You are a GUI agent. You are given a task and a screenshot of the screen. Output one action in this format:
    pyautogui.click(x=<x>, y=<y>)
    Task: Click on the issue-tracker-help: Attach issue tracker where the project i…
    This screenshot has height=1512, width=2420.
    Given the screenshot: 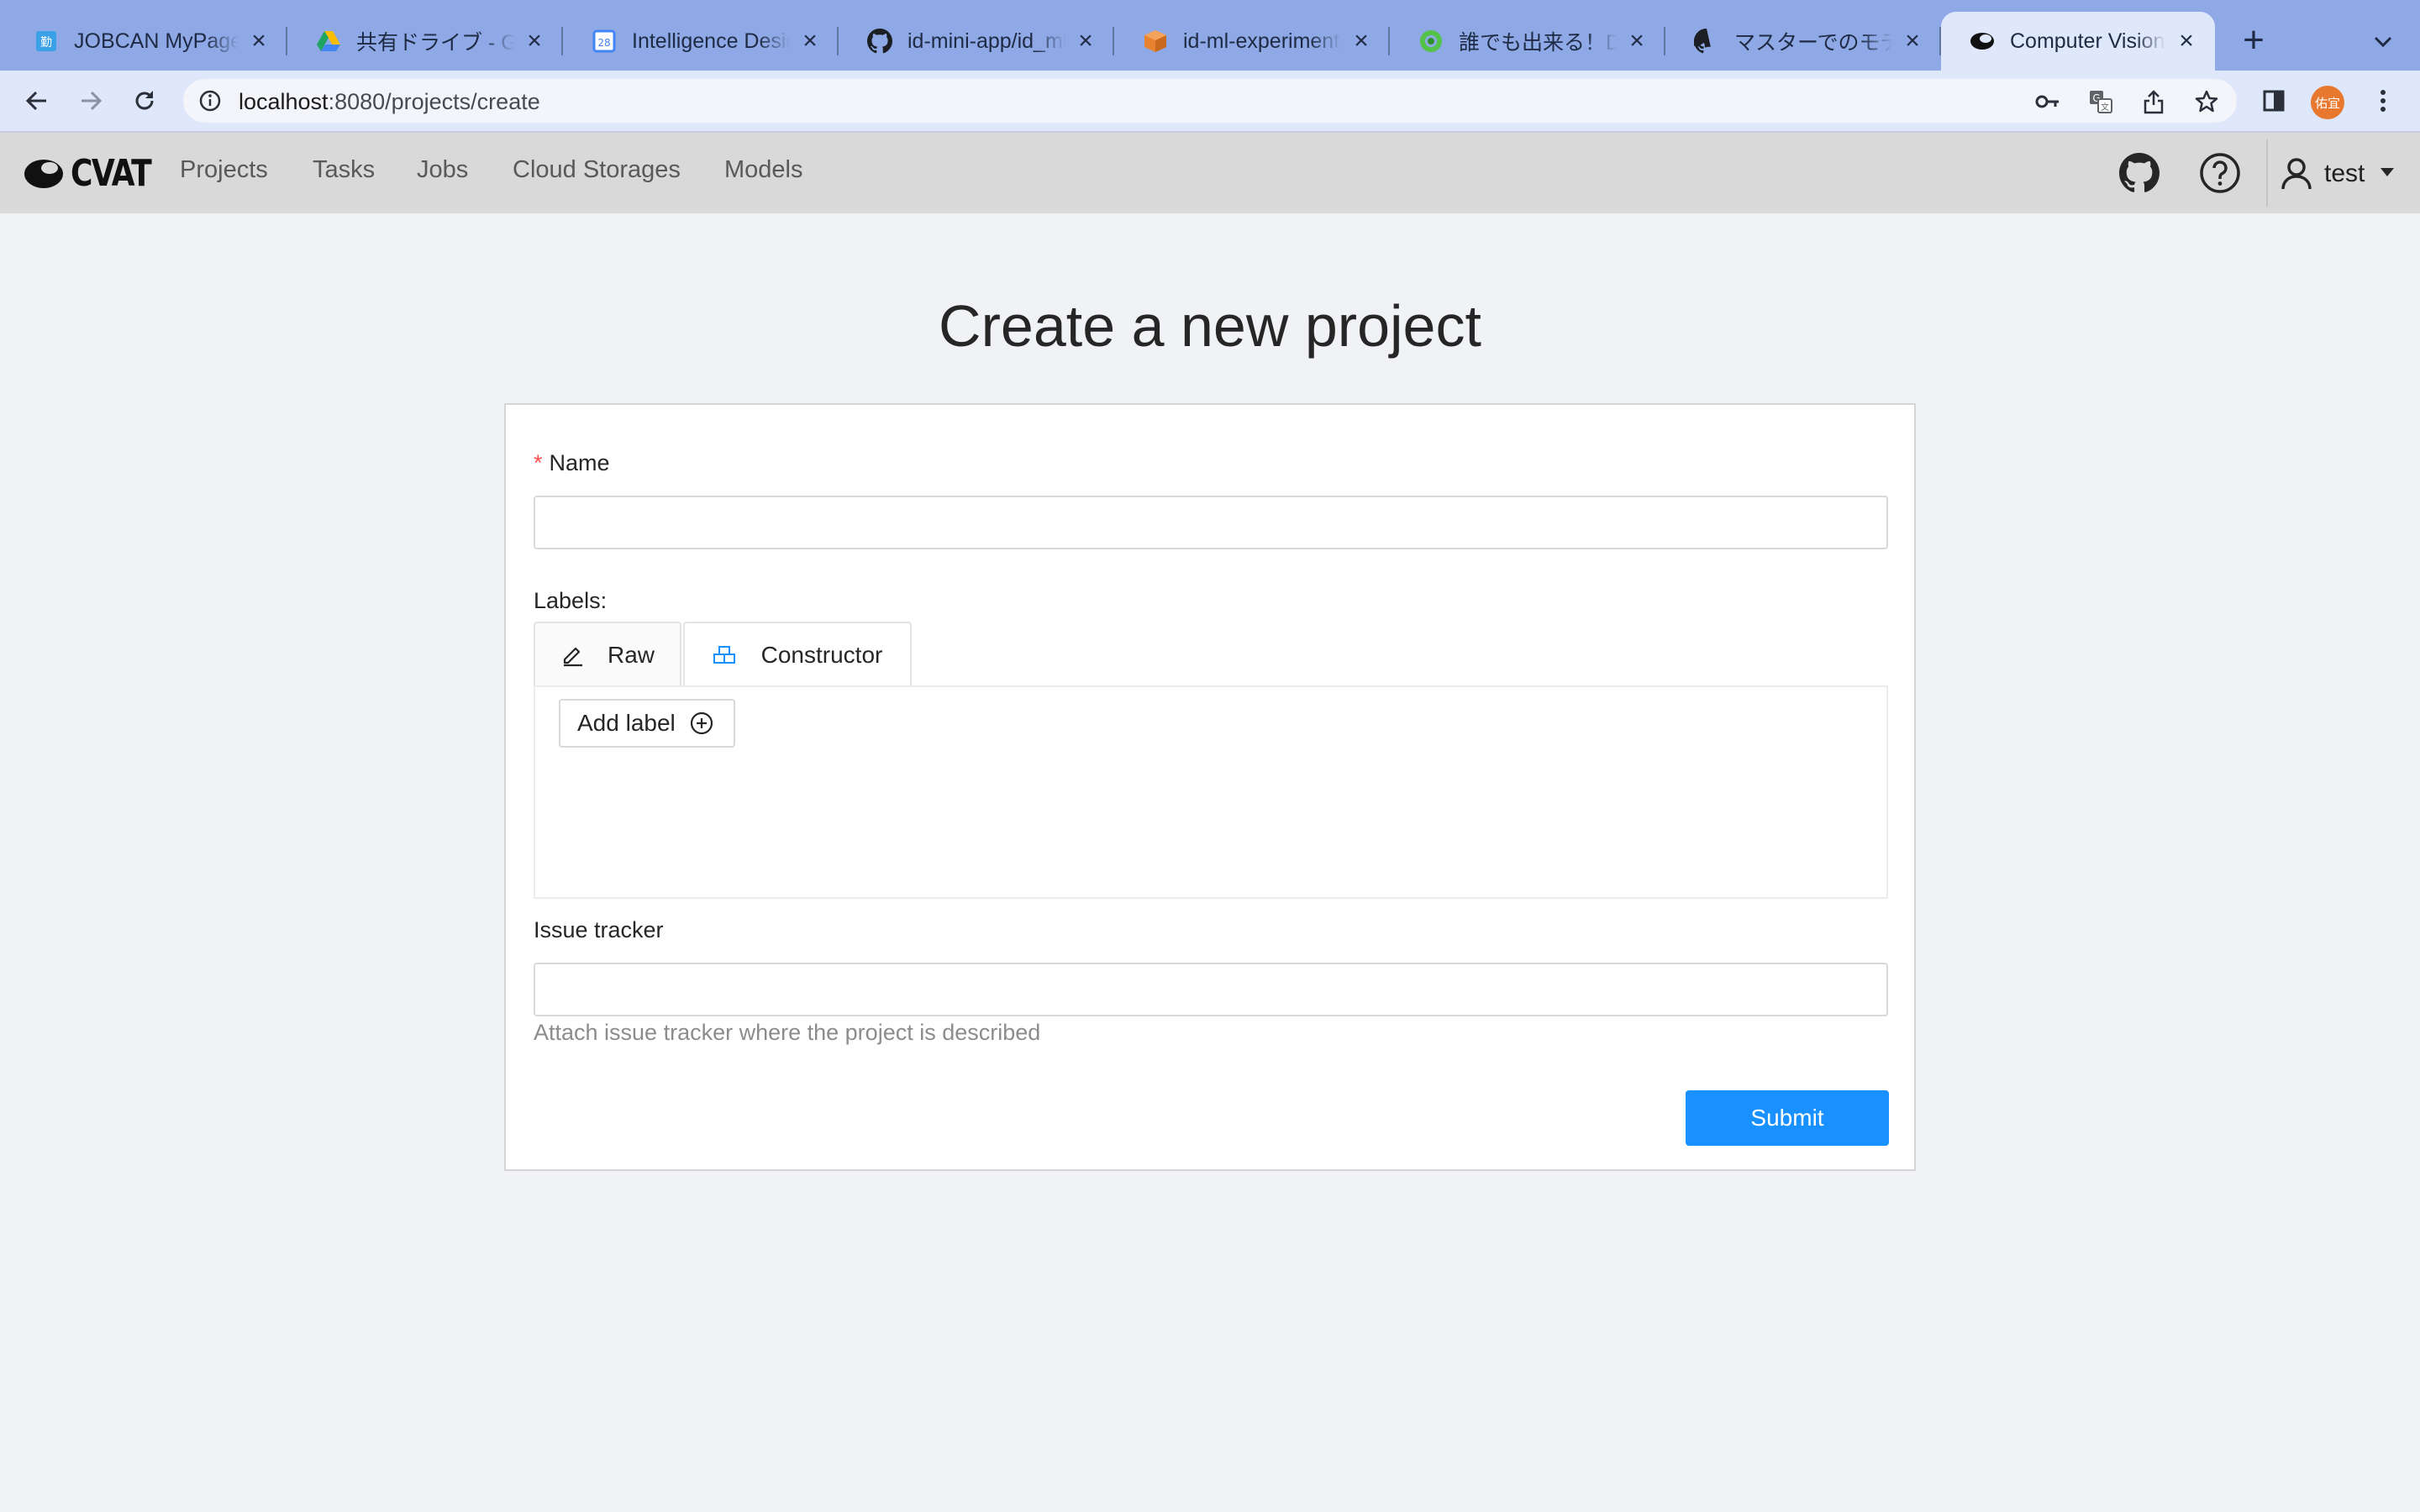 What is the action you would take?
    pyautogui.click(x=787, y=1032)
    